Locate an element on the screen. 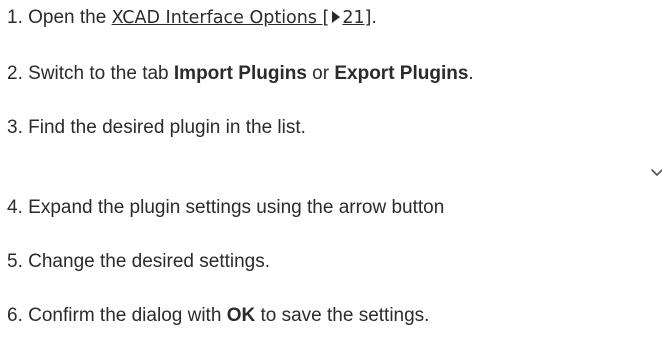  xcad-interface-options-link: XCAD Interface Options [ 21] is located at coordinates (242, 18).